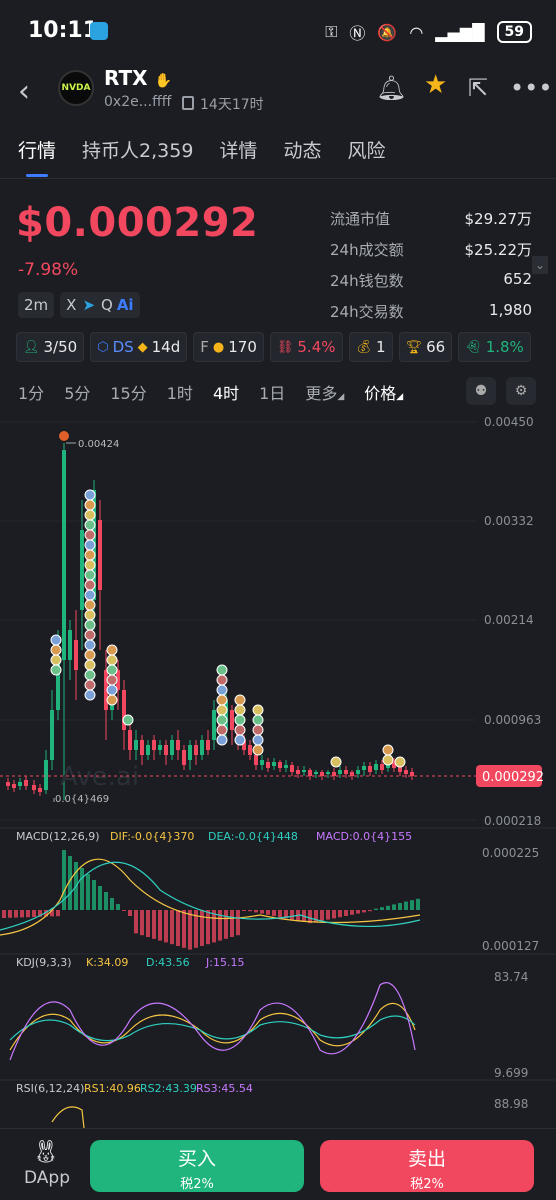 This screenshot has width=556, height=1200. What do you see at coordinates (366, 149) in the screenshot?
I see `tab-risk: 风险` at bounding box center [366, 149].